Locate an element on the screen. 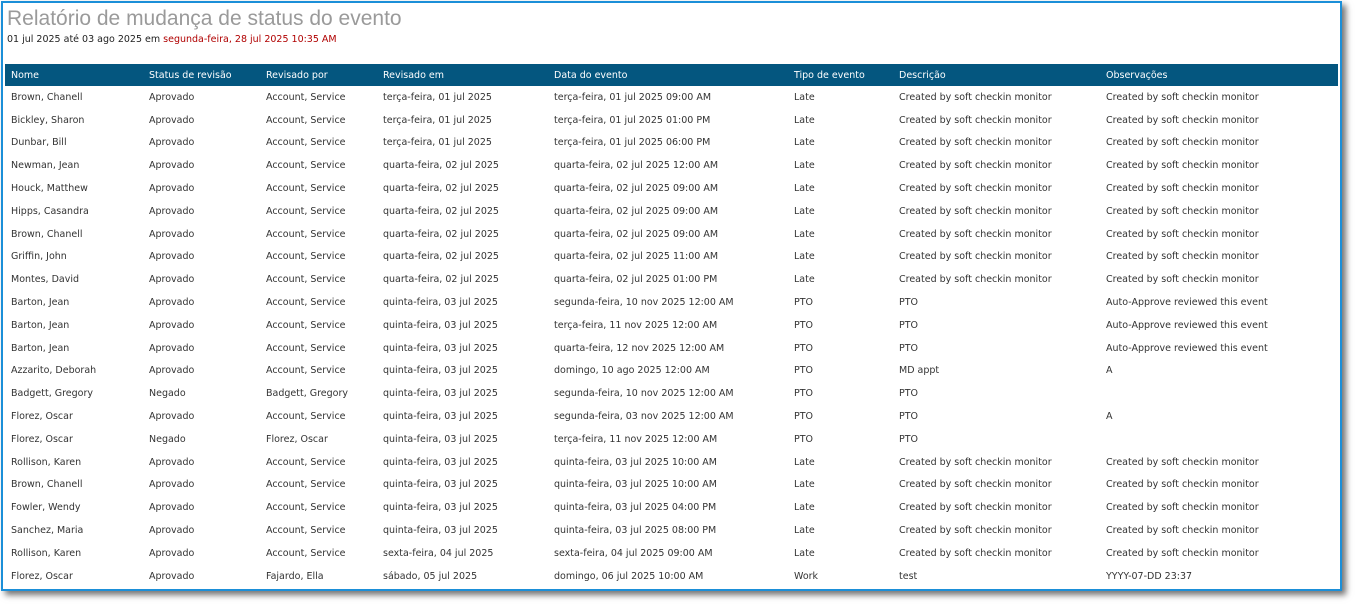  cell-nome: Newman, Jean is located at coordinates (45, 166).